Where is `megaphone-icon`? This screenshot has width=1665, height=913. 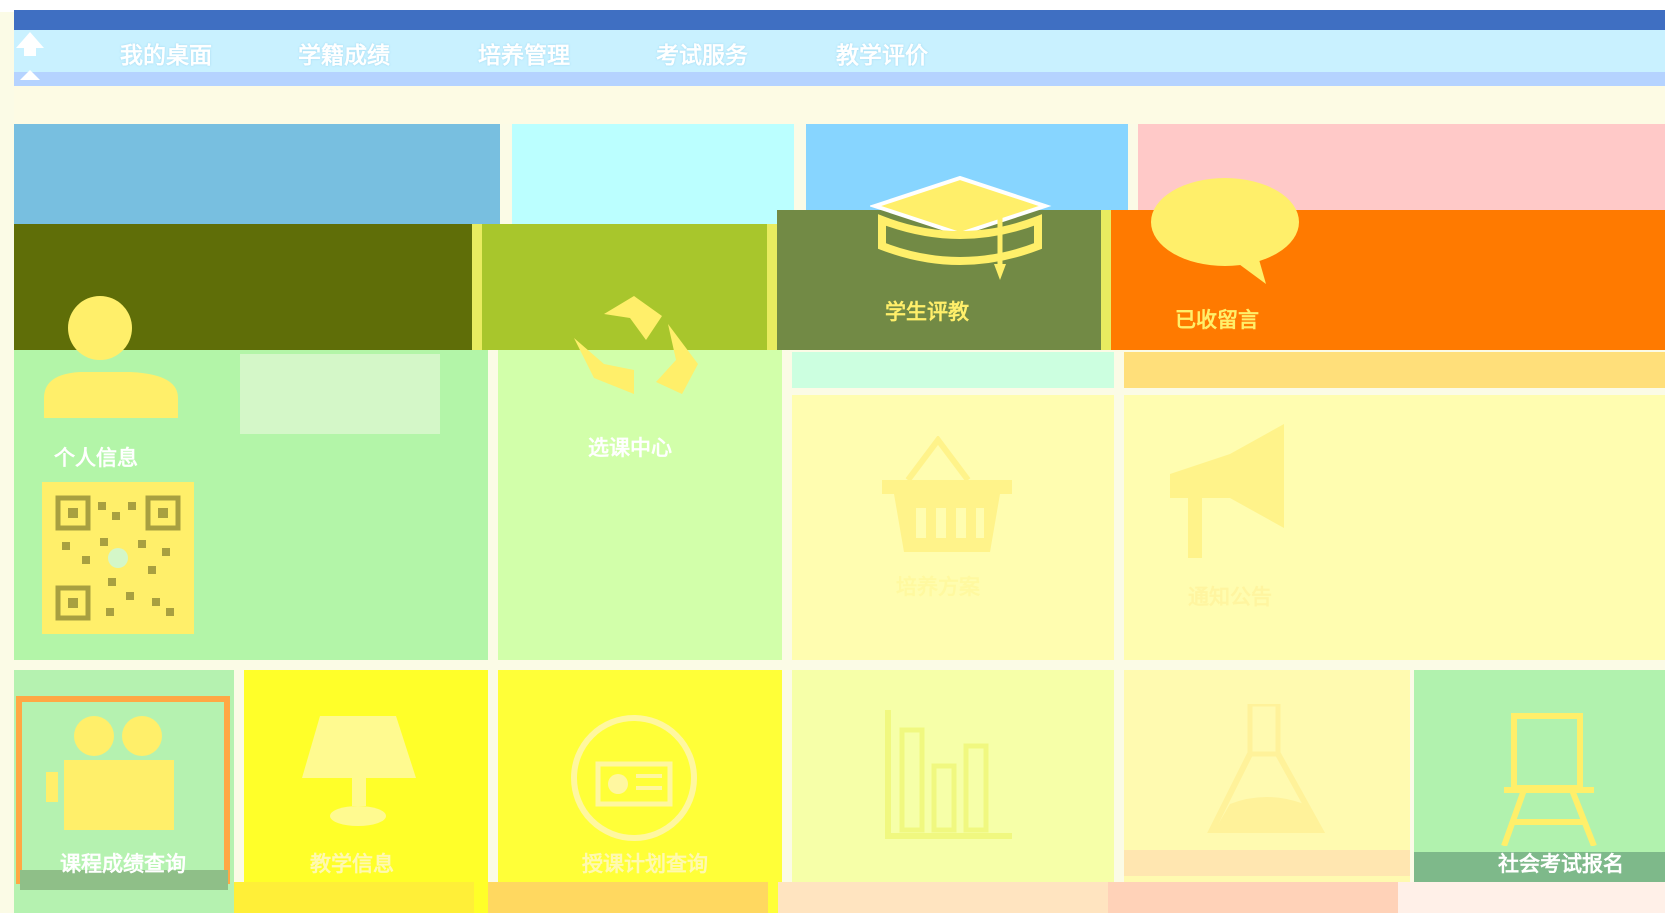 megaphone-icon is located at coordinates (1225, 494).